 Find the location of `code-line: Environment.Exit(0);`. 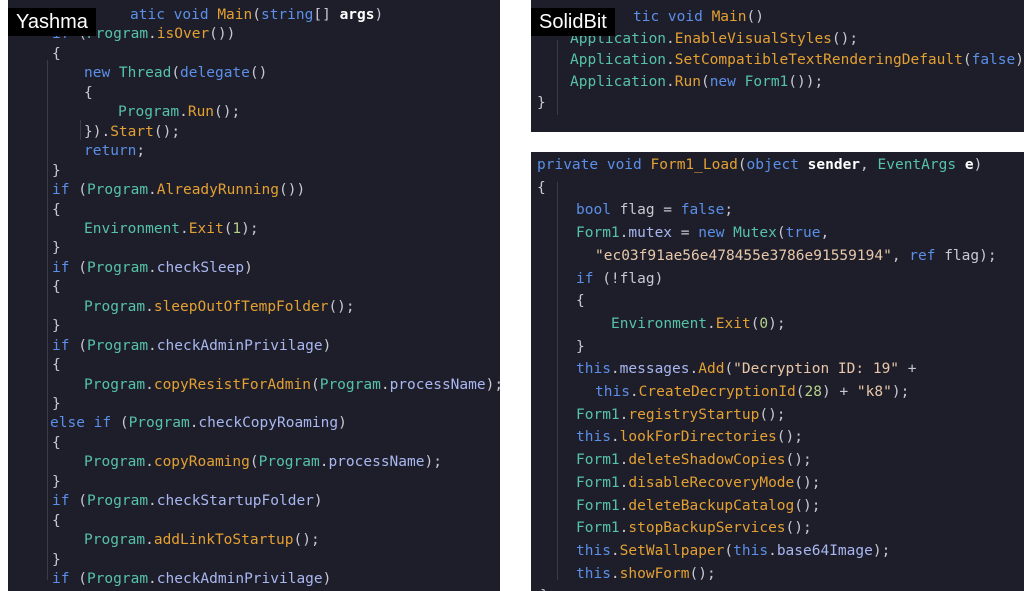

code-line: Environment.Exit(0); is located at coordinates (698, 324).